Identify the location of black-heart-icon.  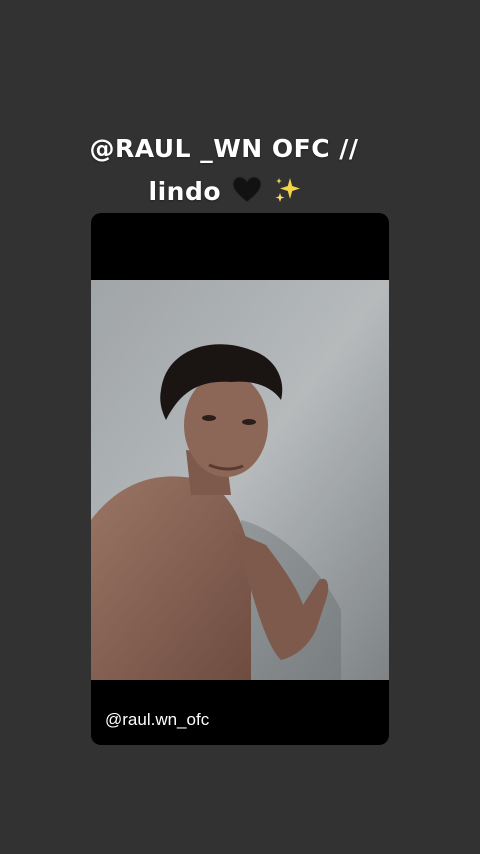
(247, 193).